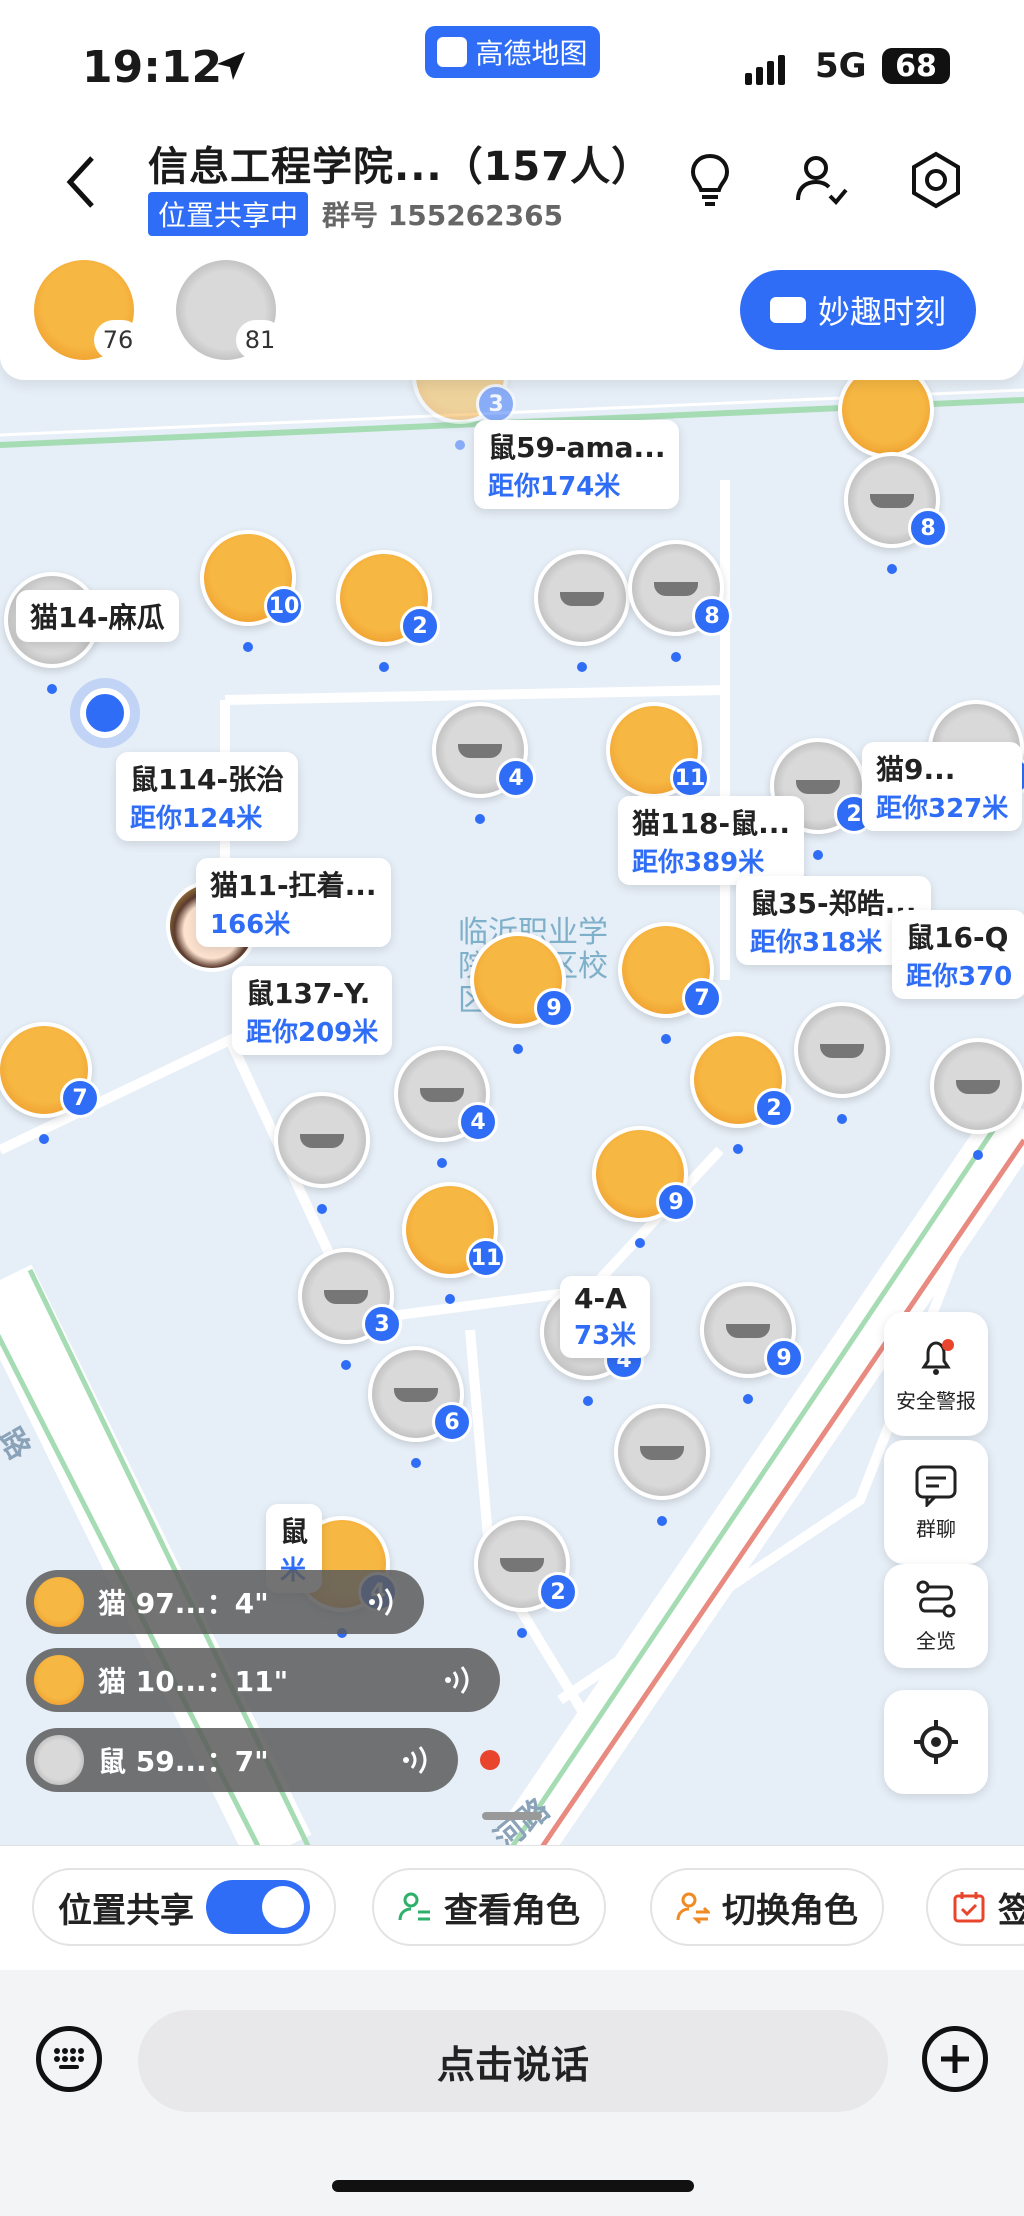  I want to click on avatar-count-badge: 8, so click(712, 616).